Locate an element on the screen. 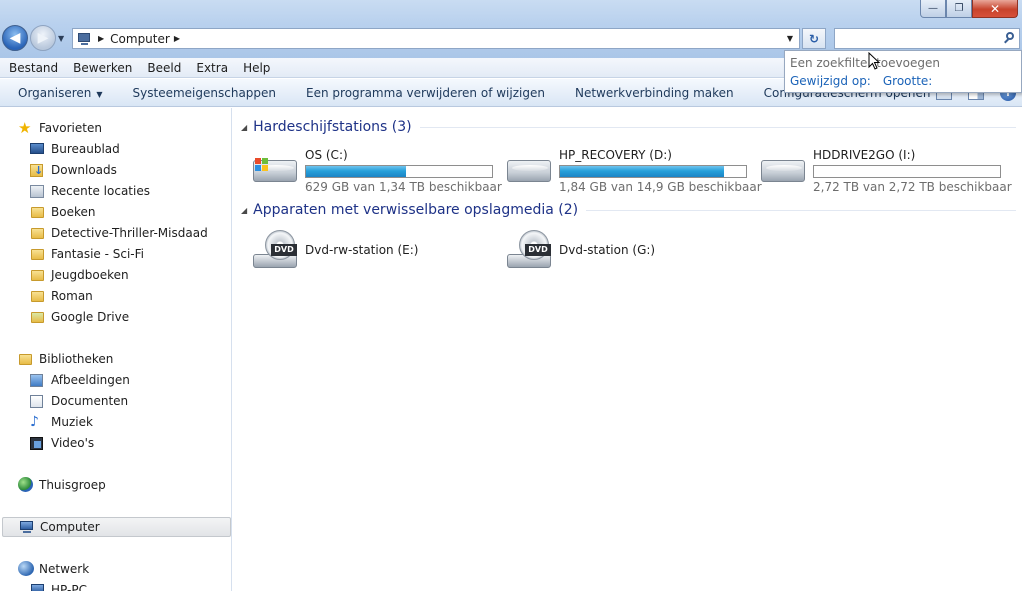  drive-free-space: 2,72 TB van 2,72 TB beschikbaar is located at coordinates (912, 187).